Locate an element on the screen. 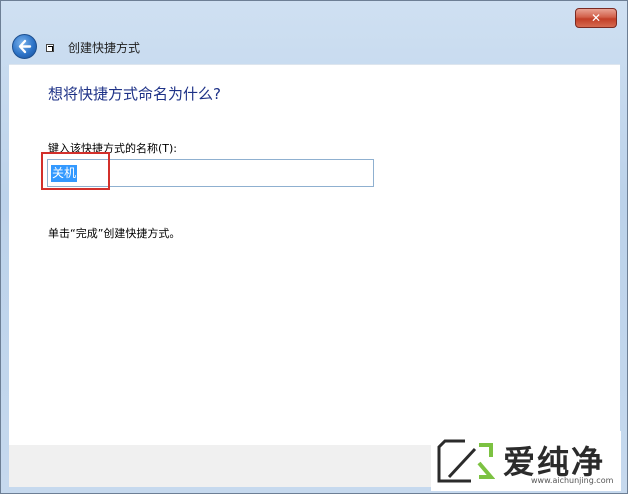 This screenshot has width=628, height=494. page-heading: 想将快捷方式命名为什么? is located at coordinates (134, 94).